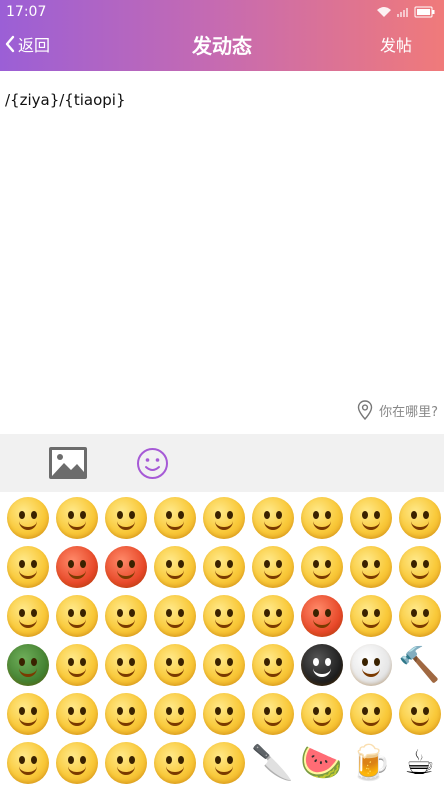  I want to click on grin-emoji, so click(223, 566).